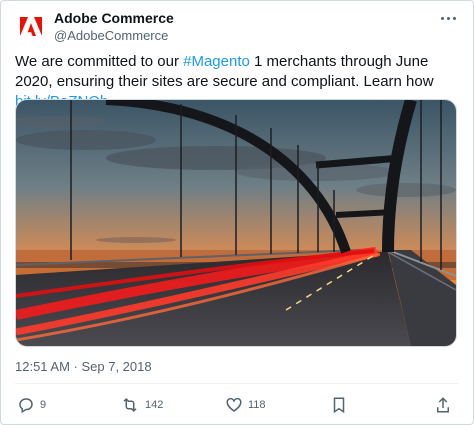 The height and width of the screenshot is (425, 474). I want to click on divider, so click(237, 383).